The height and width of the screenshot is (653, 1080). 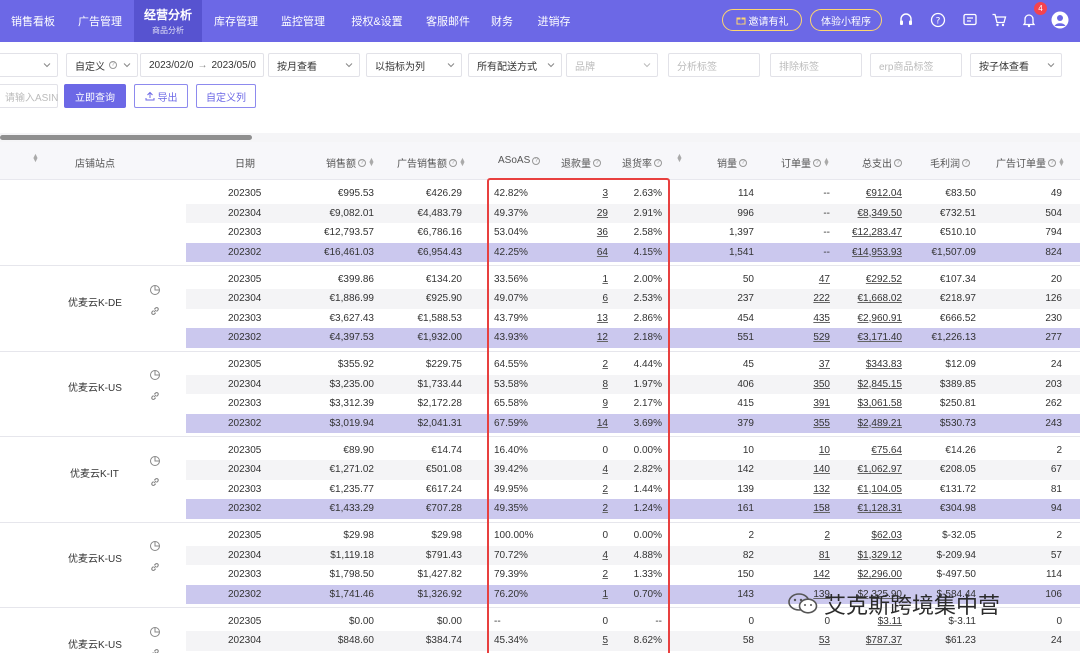 I want to click on cell-orders: 53, so click(x=802, y=640).